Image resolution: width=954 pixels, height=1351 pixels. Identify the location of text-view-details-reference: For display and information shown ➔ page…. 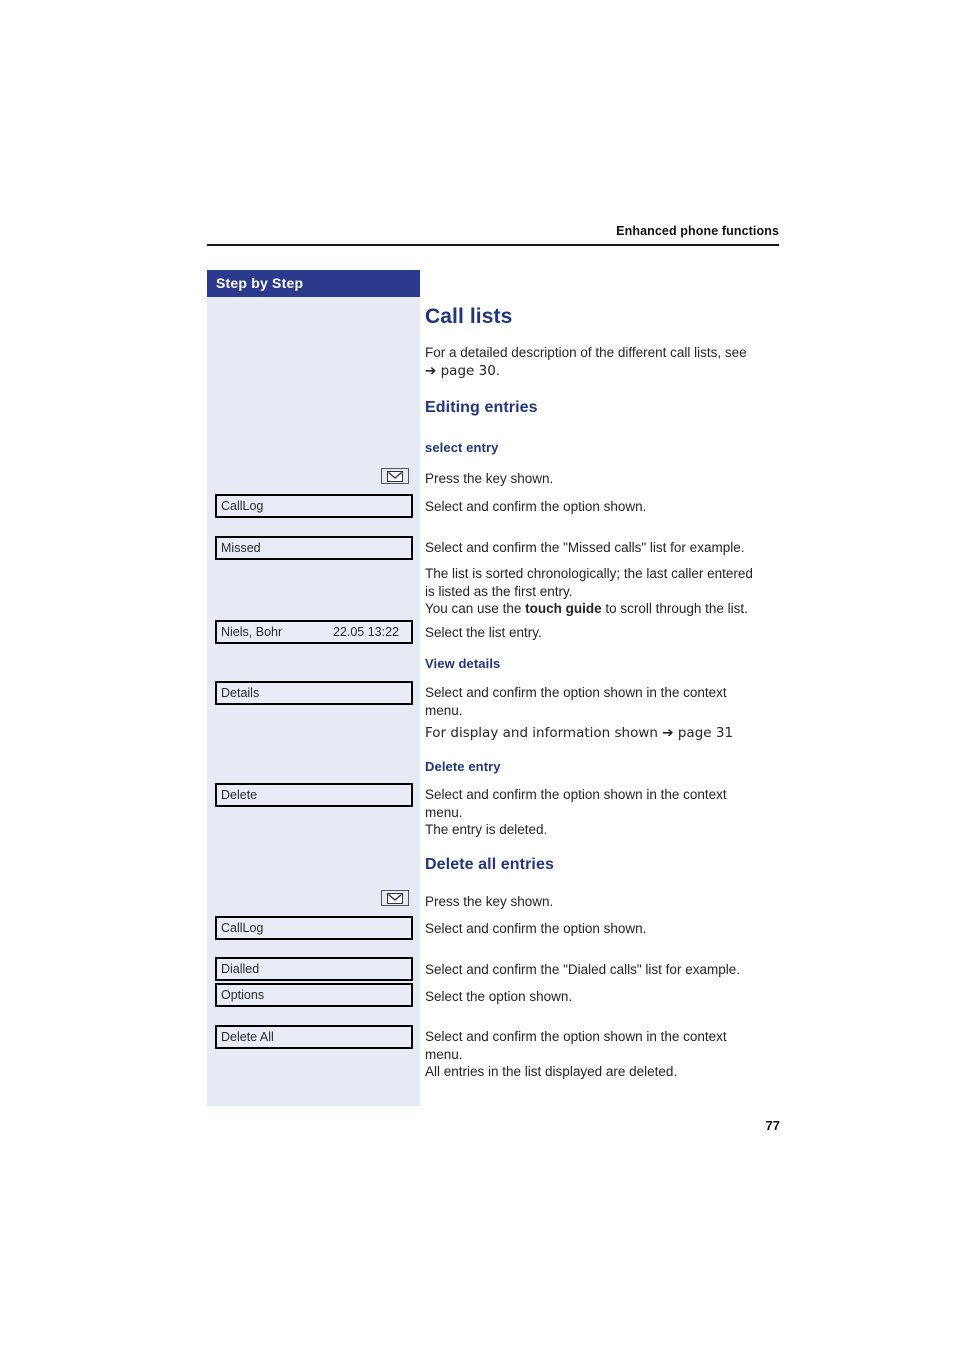
(579, 733).